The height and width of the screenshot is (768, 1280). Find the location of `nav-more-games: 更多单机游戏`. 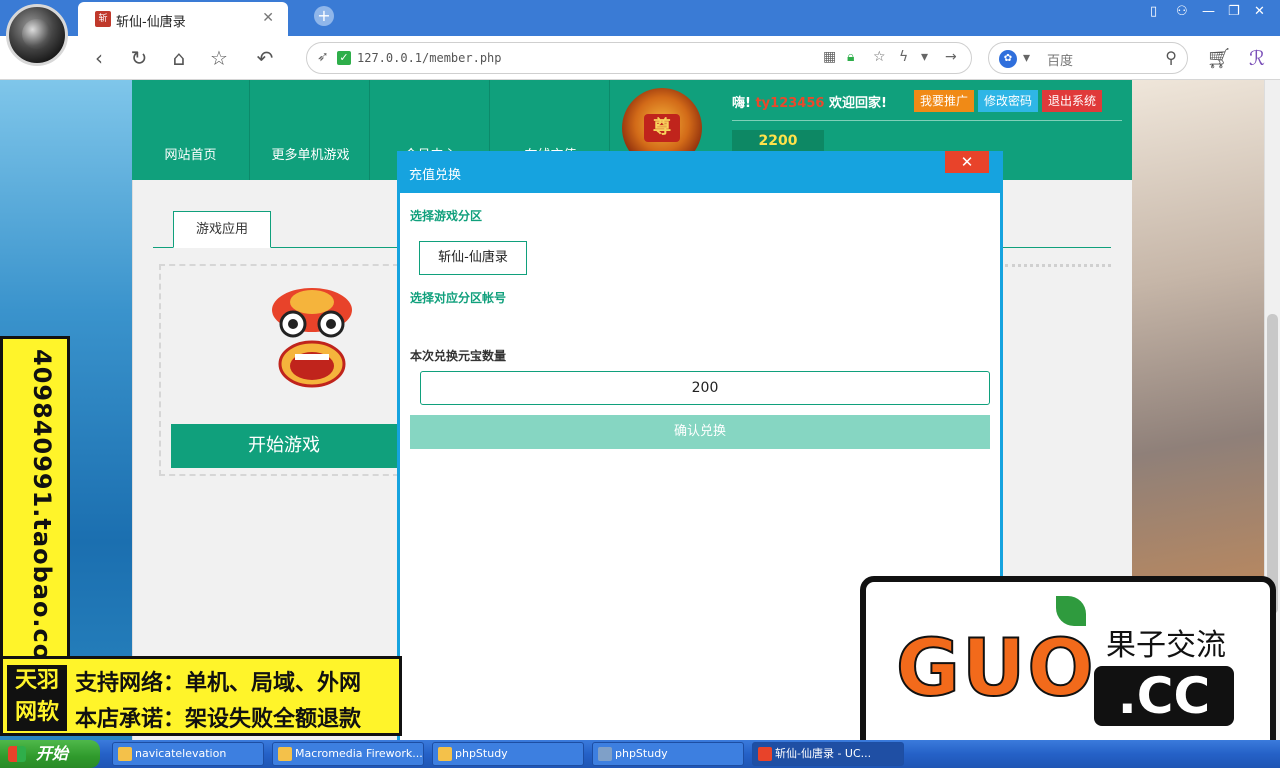

nav-more-games: 更多单机游戏 is located at coordinates (311, 130).